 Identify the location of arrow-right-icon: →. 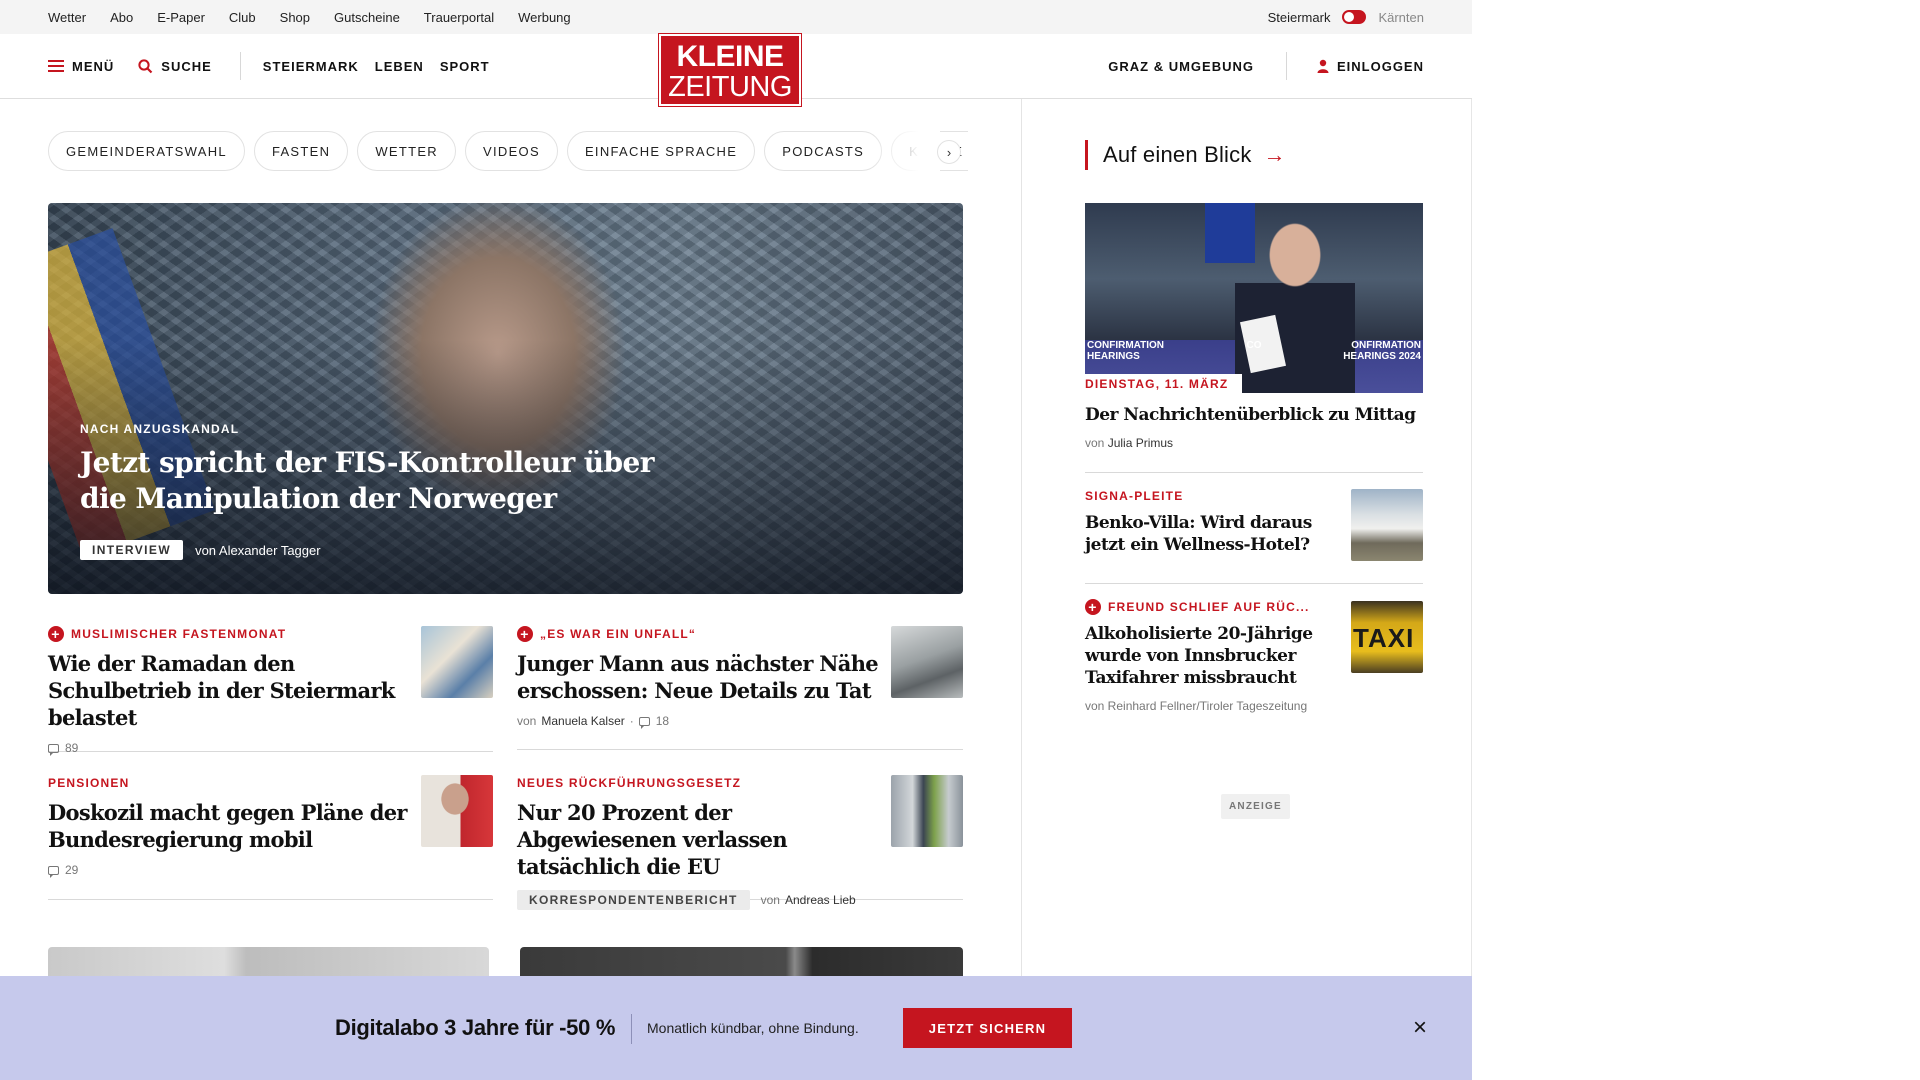
(1274, 154).